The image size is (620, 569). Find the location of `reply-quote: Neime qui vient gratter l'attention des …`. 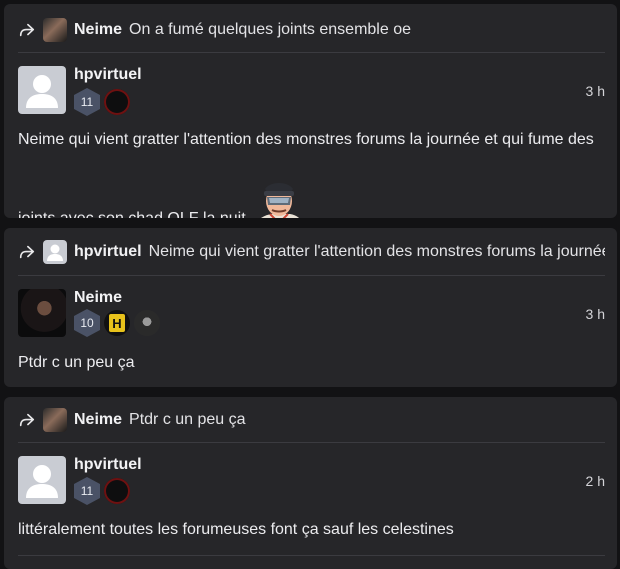

reply-quote: Neime qui vient gratter l'attention des … is located at coordinates (376, 251).